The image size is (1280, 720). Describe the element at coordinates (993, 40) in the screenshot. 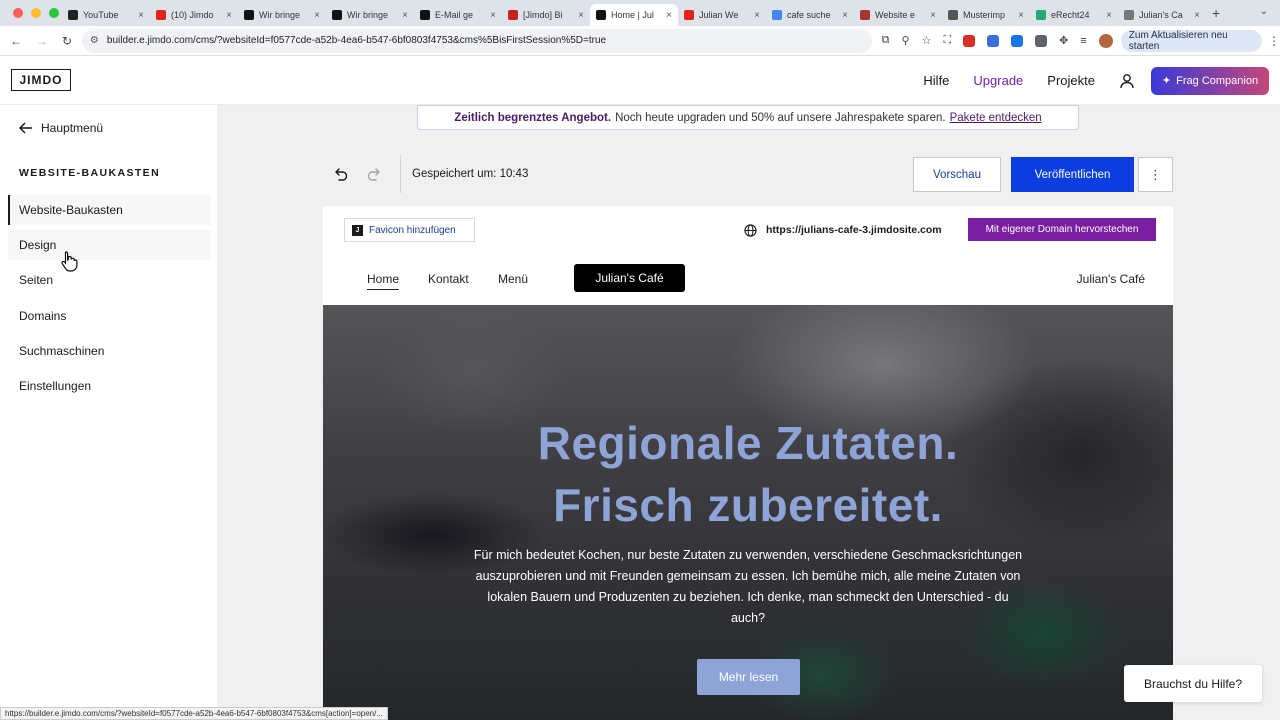

I see `extension-blue-icon` at that location.